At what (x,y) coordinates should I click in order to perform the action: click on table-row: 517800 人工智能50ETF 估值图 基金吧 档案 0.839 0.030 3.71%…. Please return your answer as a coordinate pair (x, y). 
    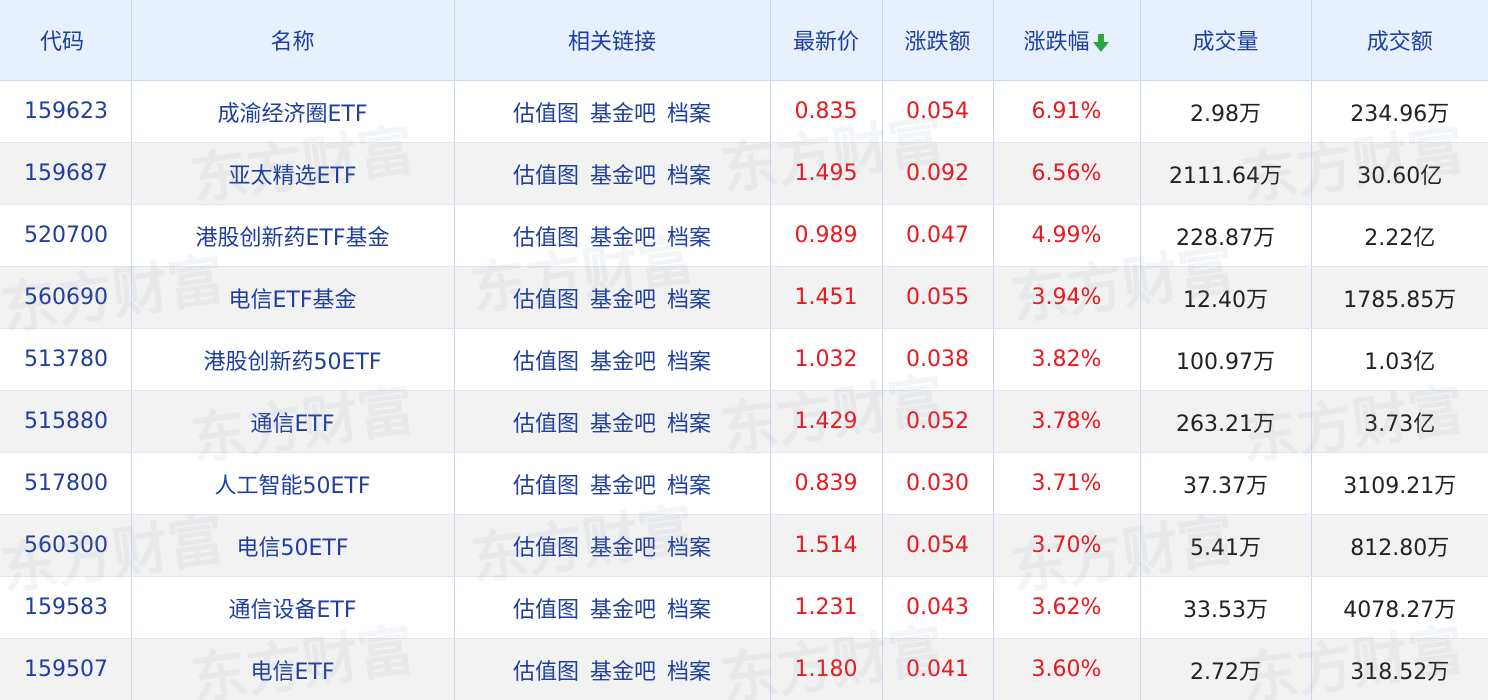
    Looking at the image, I should click on (744, 483).